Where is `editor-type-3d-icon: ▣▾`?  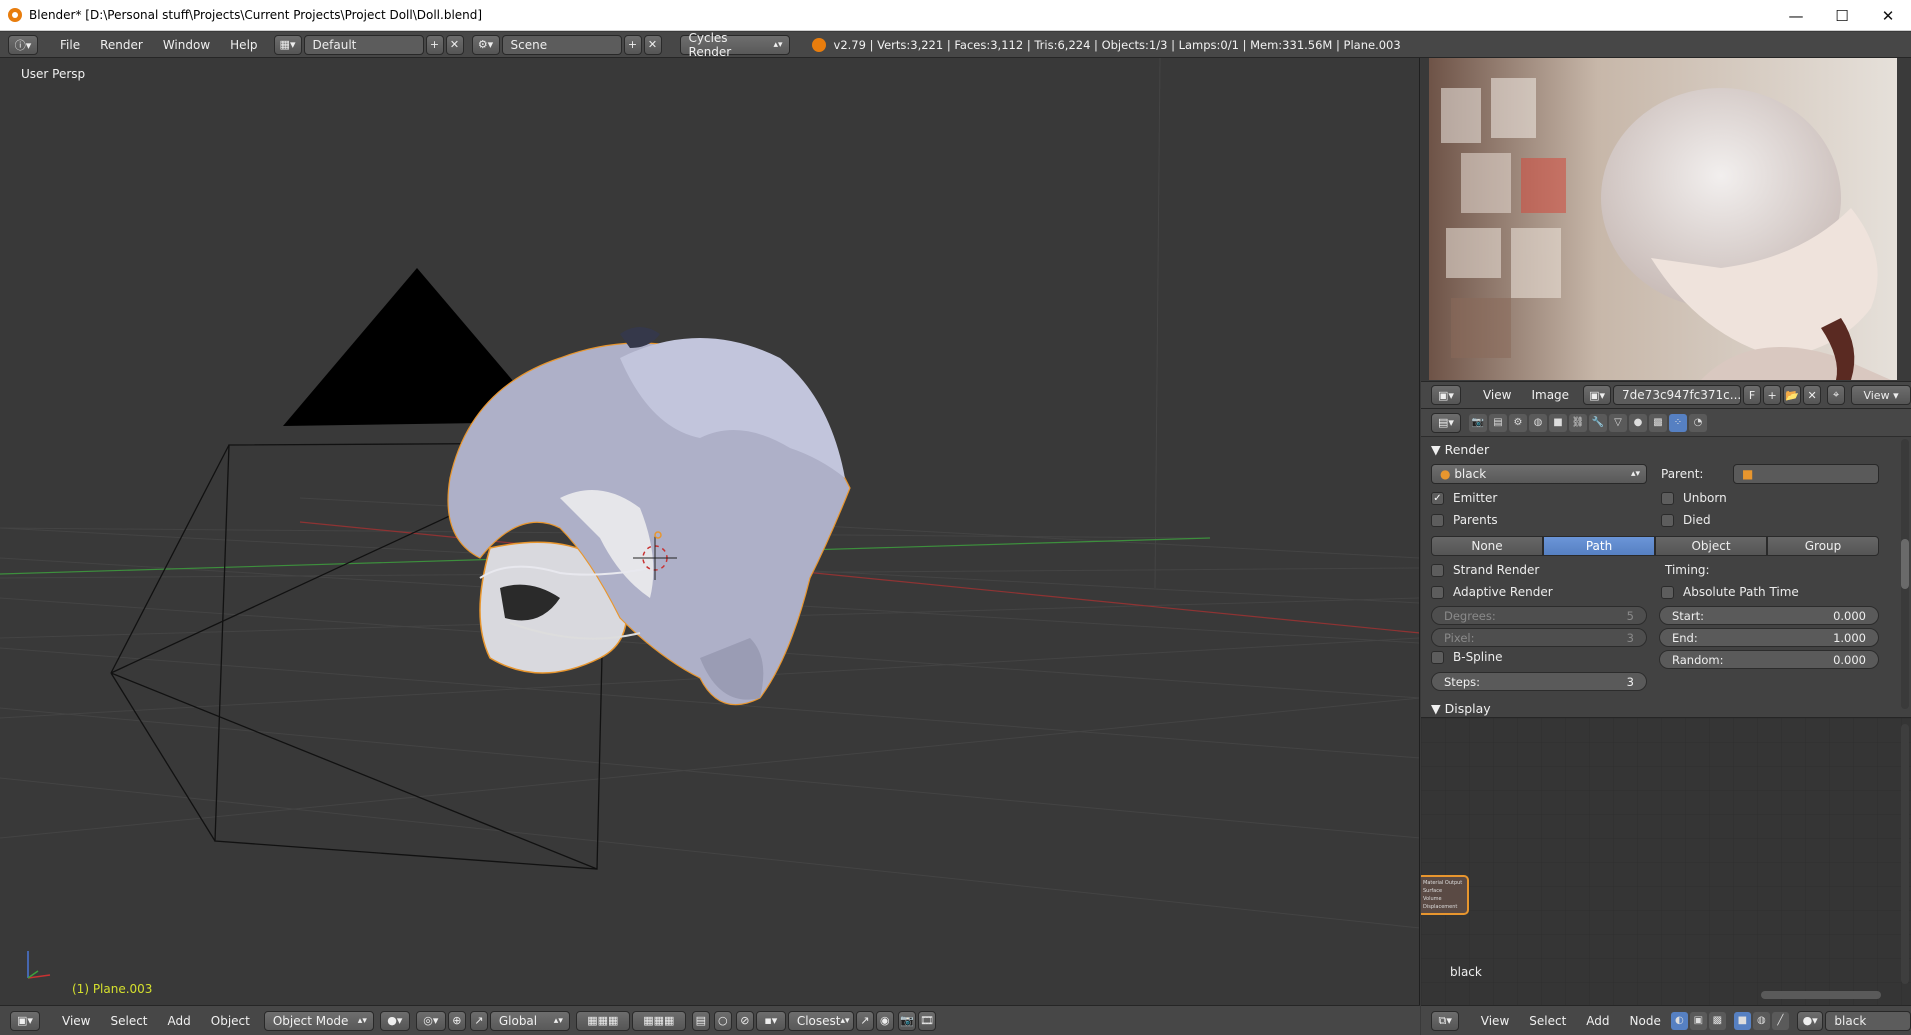
editor-type-3d-icon: ▣▾ is located at coordinates (25, 1020).